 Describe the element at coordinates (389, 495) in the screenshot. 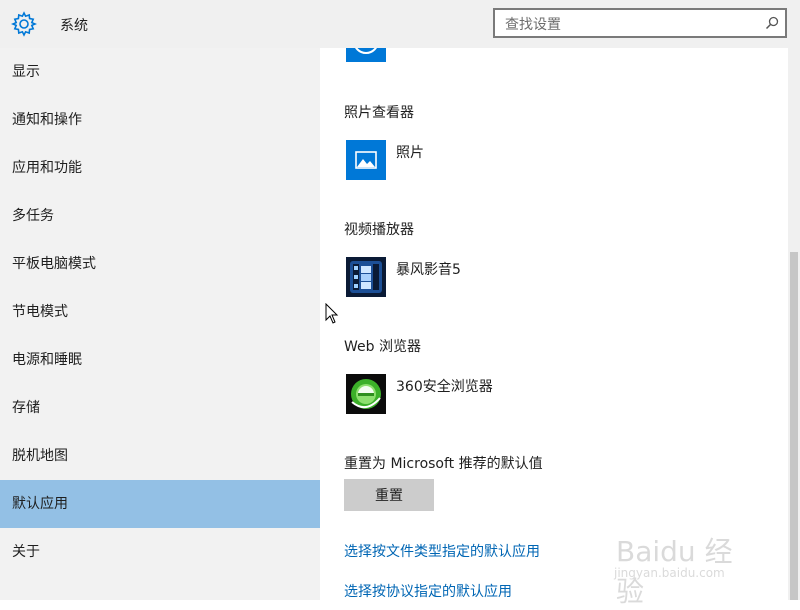

I see `reset-button: 重置` at that location.